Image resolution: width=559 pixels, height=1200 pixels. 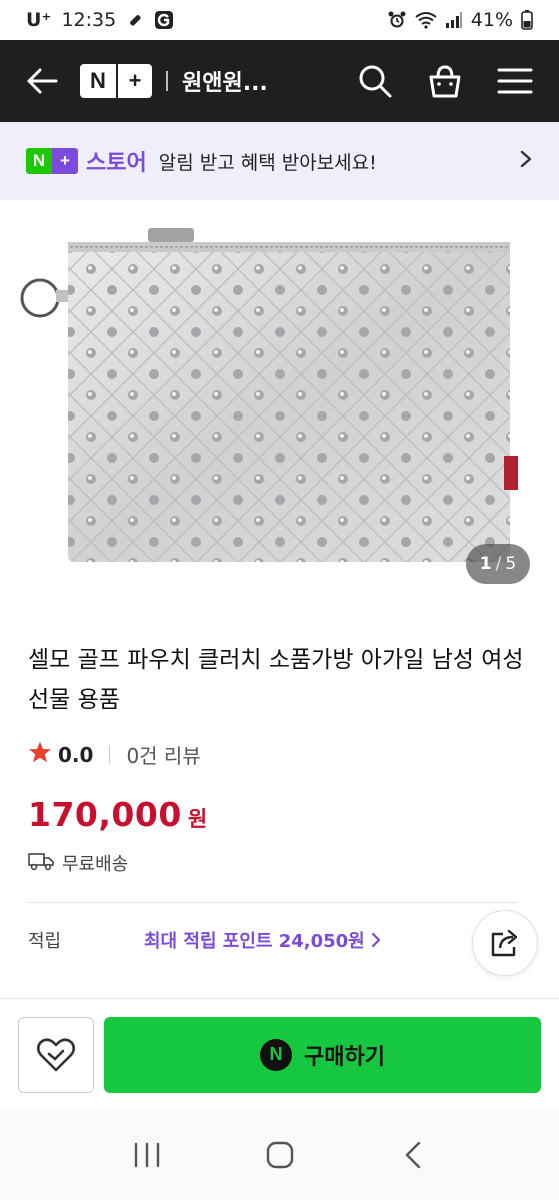 What do you see at coordinates (491, 20) in the screenshot?
I see `battery-percent: 41%` at bounding box center [491, 20].